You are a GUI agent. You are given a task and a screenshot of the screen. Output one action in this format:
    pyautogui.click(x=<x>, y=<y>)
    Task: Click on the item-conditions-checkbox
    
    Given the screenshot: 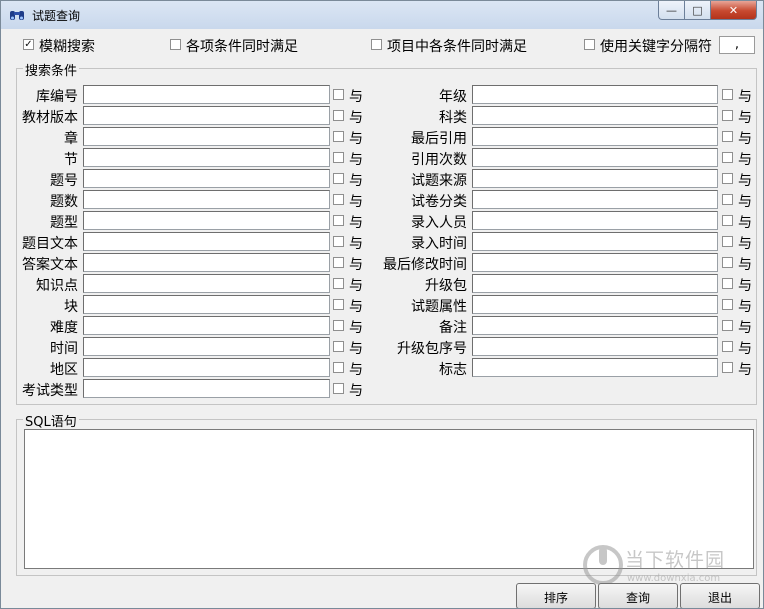 What is the action you would take?
    pyautogui.click(x=376, y=44)
    